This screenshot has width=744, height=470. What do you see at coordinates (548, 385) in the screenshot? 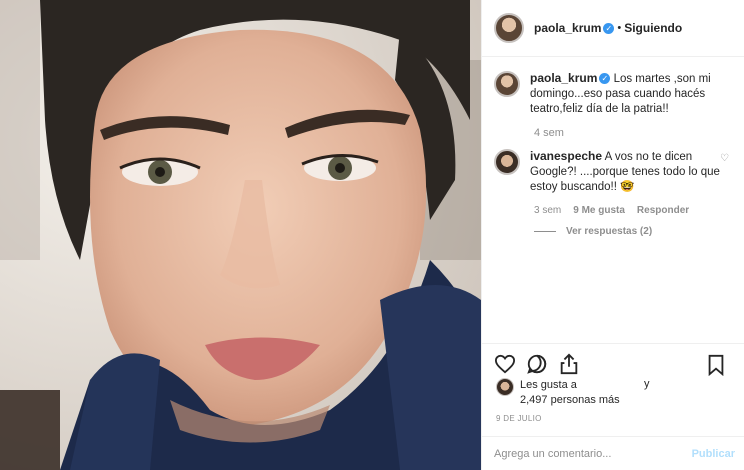
I see `likes-line-1: Les gusta a` at bounding box center [548, 385].